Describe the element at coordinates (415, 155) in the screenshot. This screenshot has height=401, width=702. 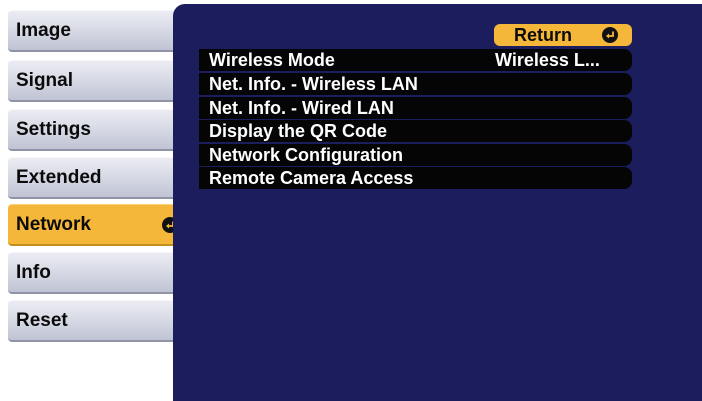
I see `menu-item-network-configuration: Network Configuration` at that location.